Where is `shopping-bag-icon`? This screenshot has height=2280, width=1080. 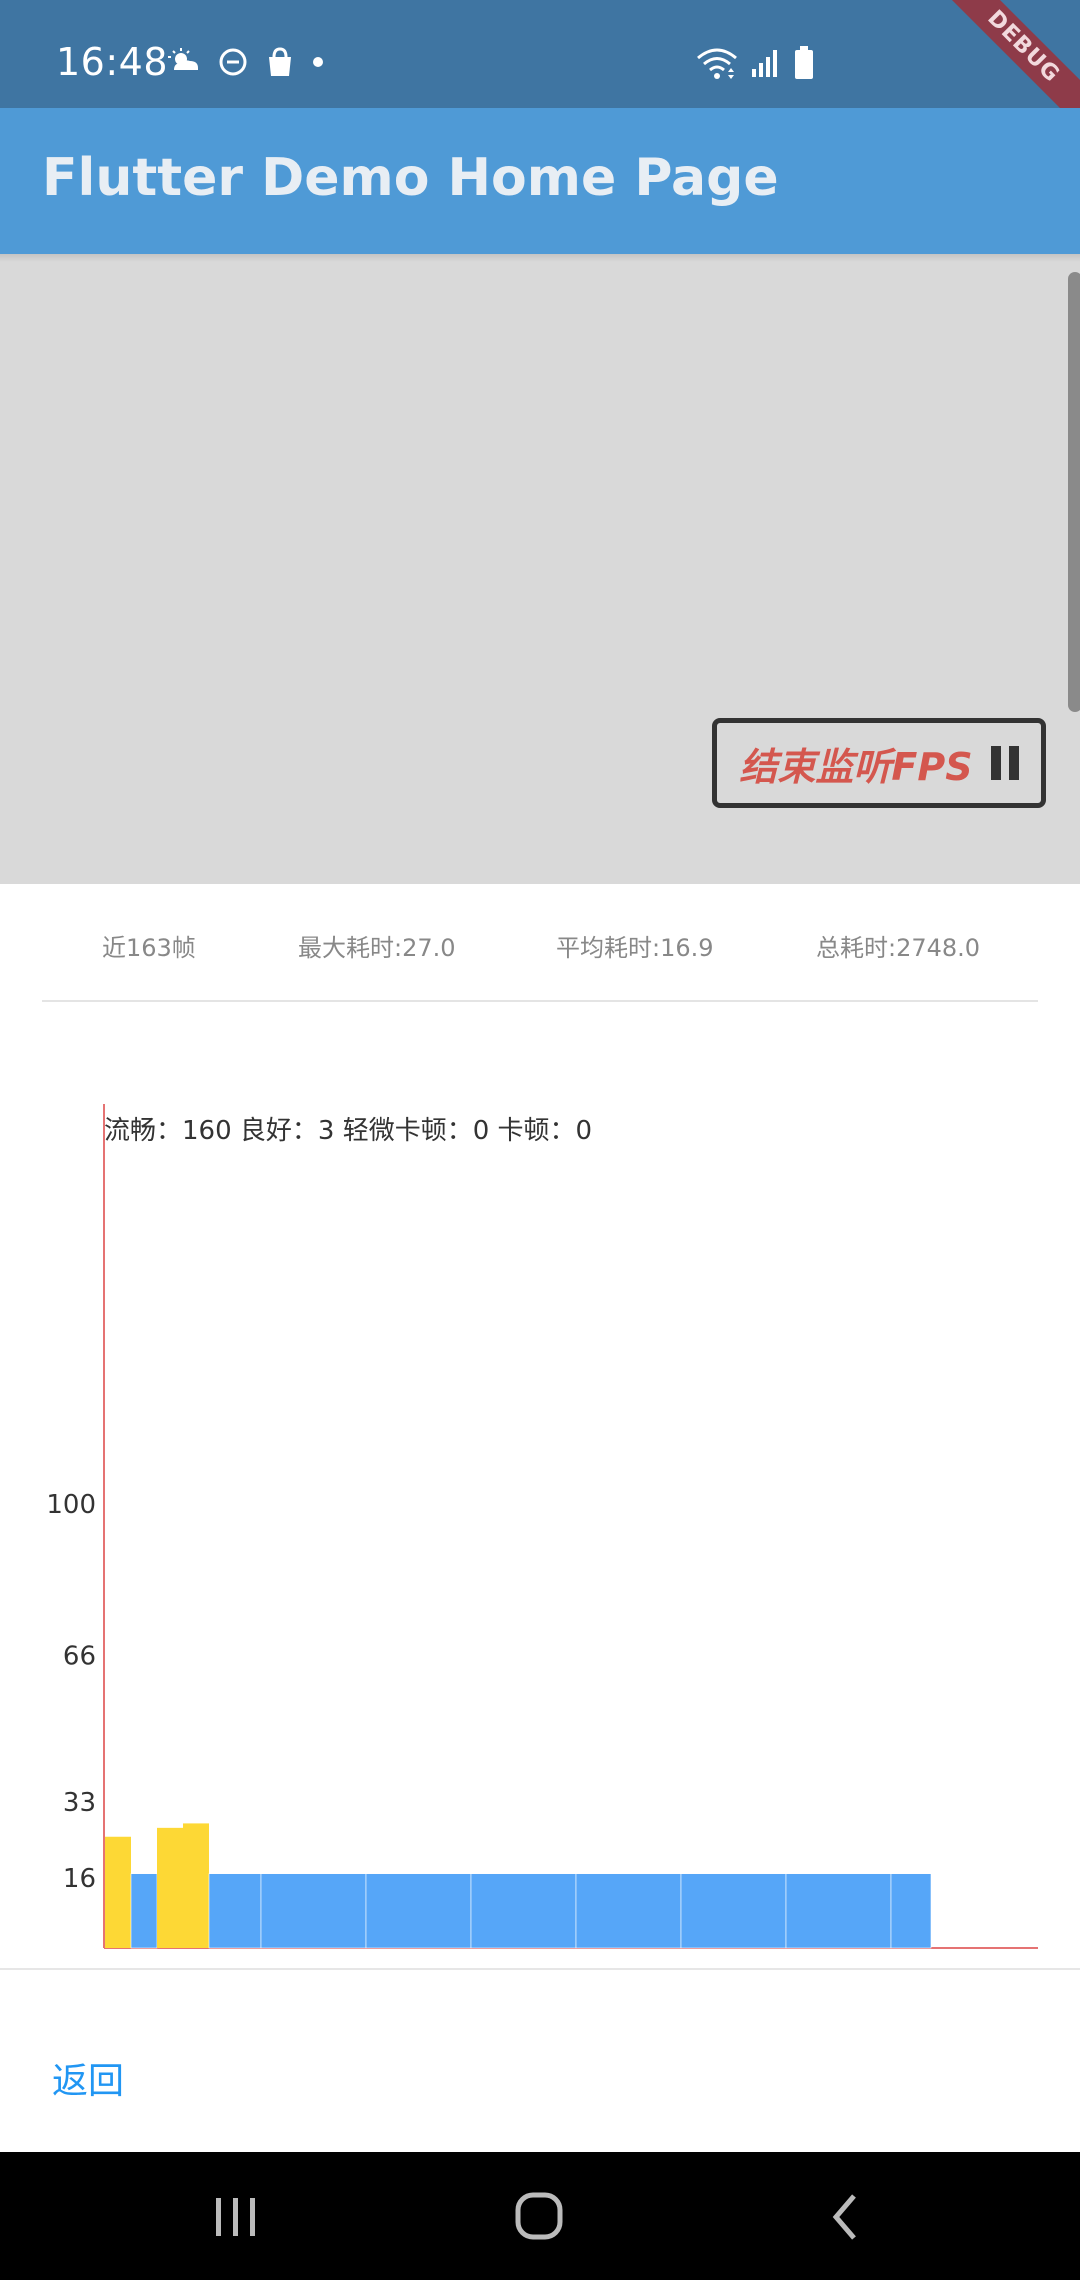
shopping-bag-icon is located at coordinates (280, 61).